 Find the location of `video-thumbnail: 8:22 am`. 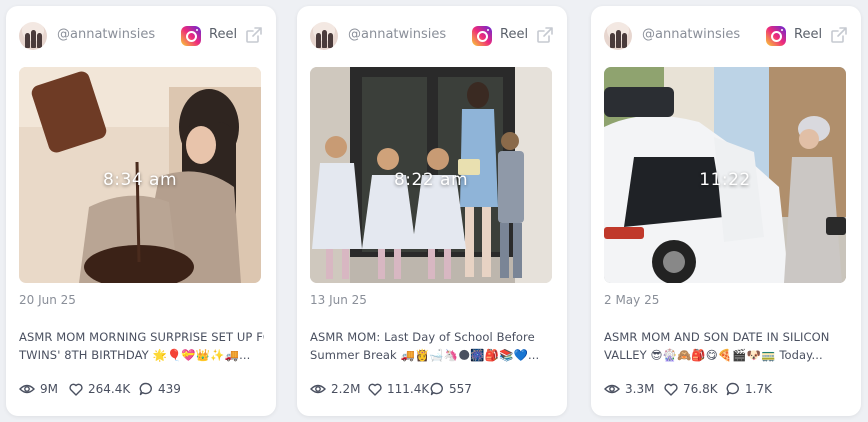

video-thumbnail: 8:22 am is located at coordinates (431, 175).